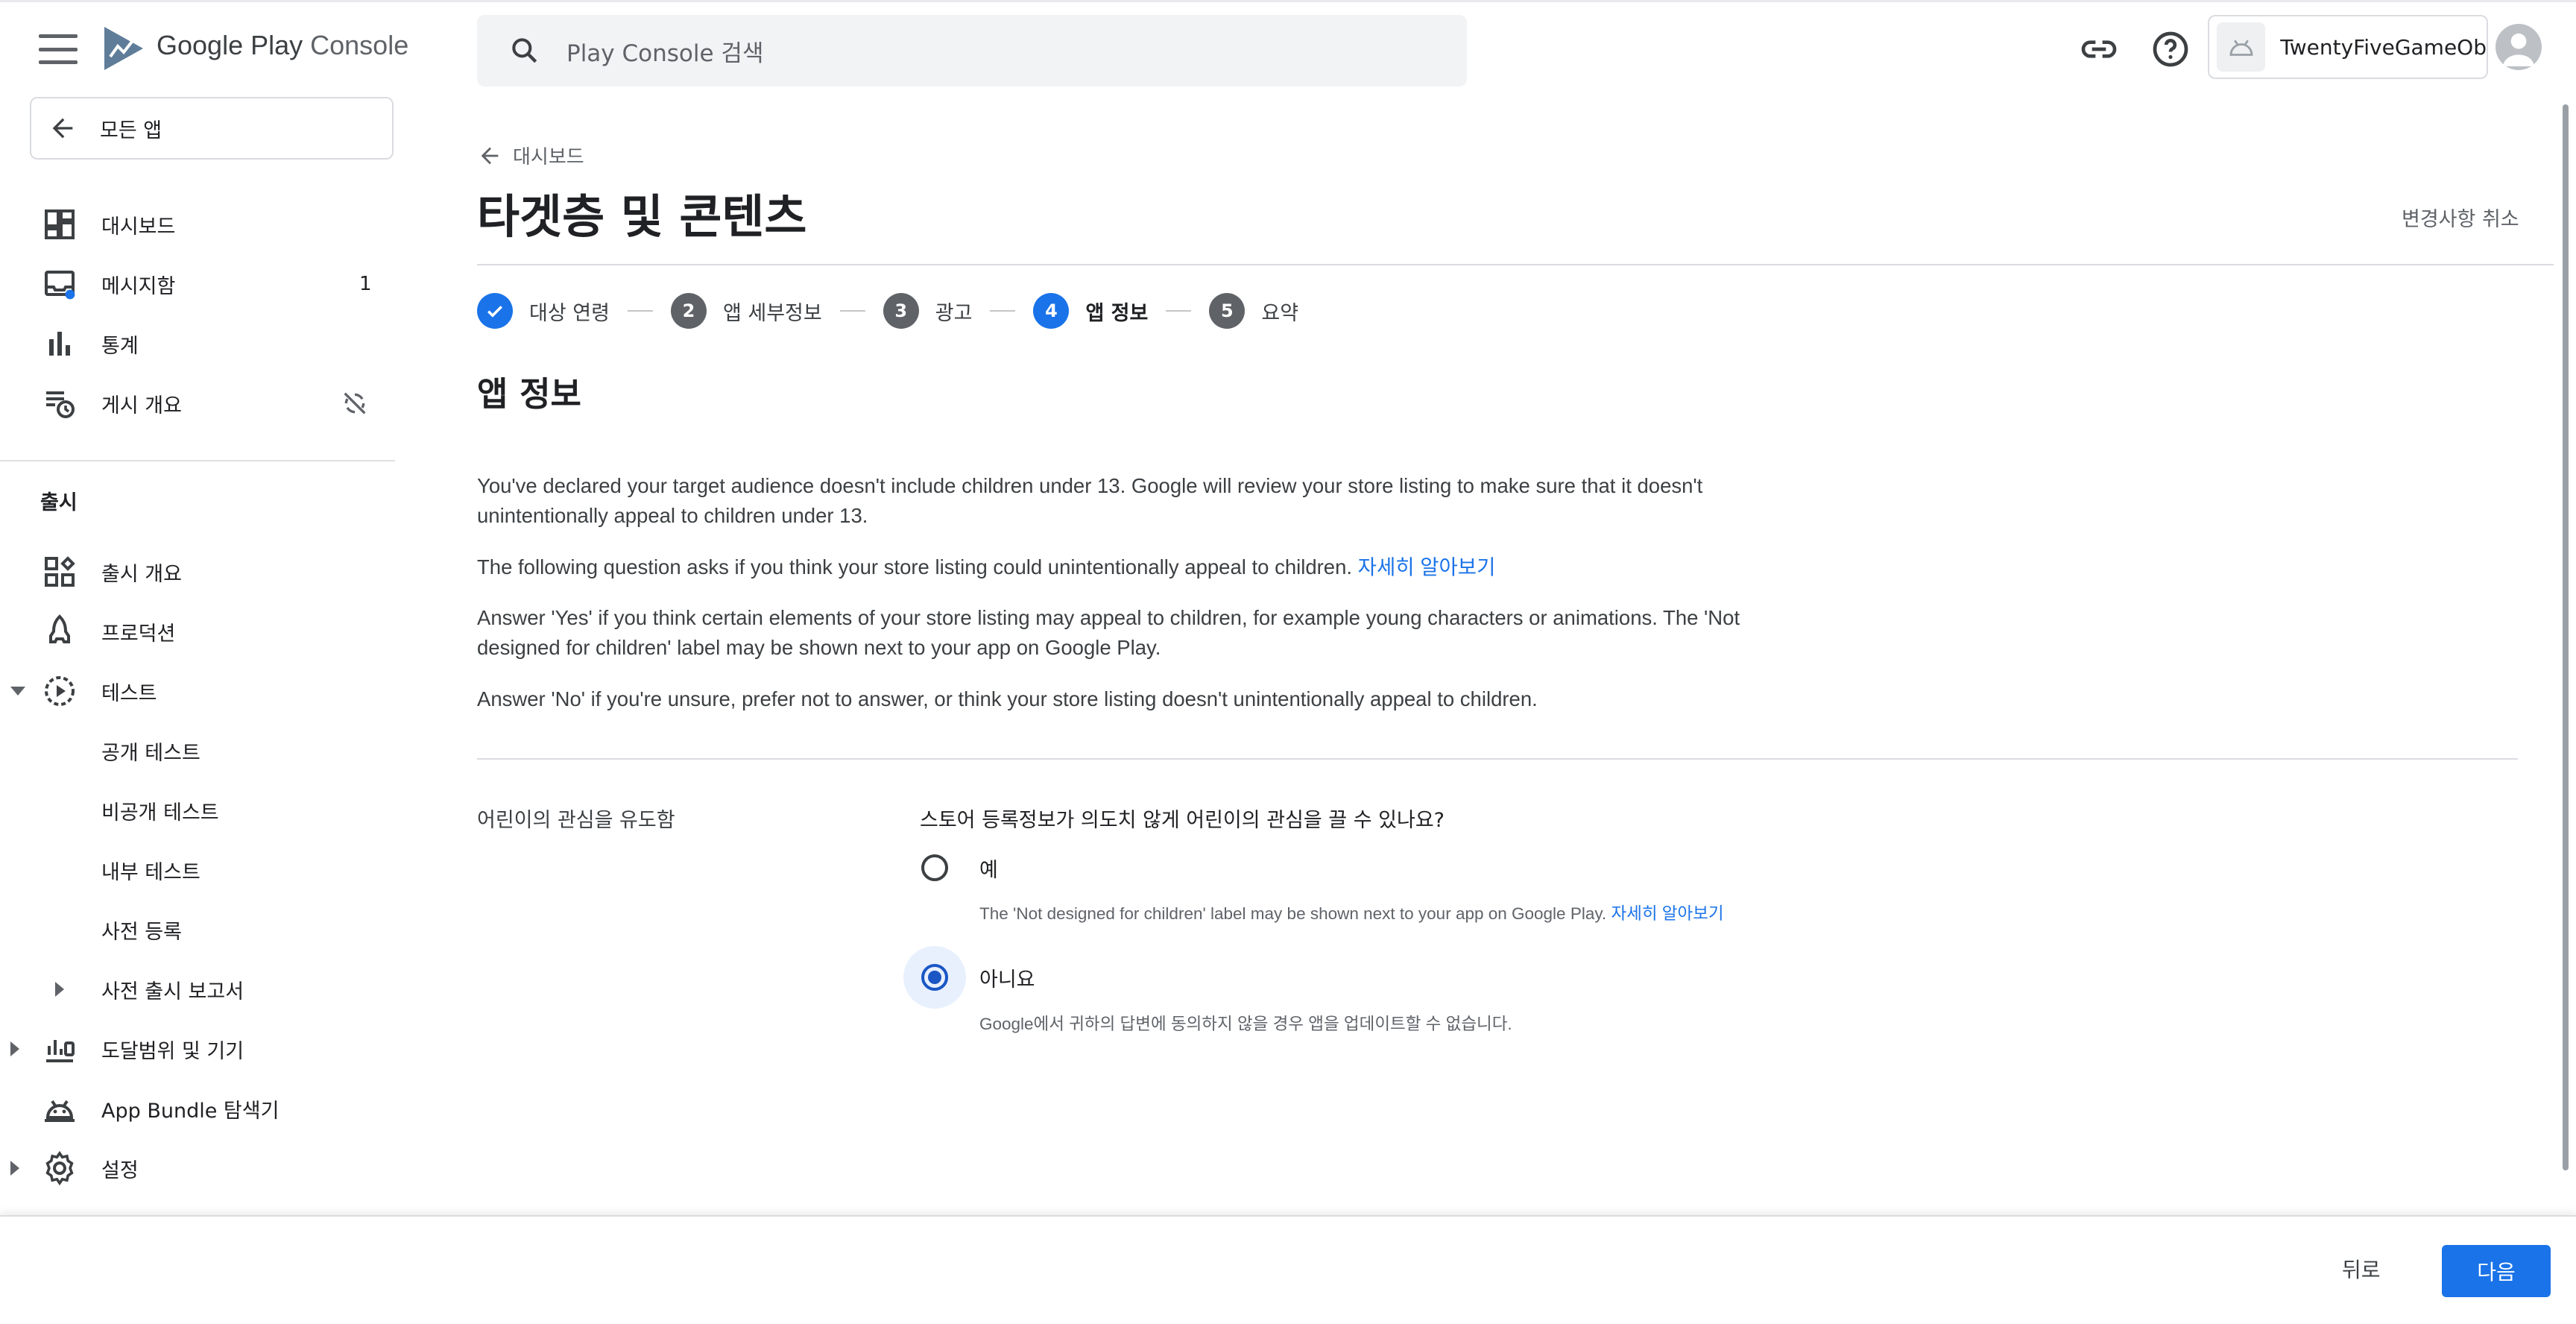 The height and width of the screenshot is (1324, 2576). I want to click on all-apps-button: 모든 앱, so click(212, 128).